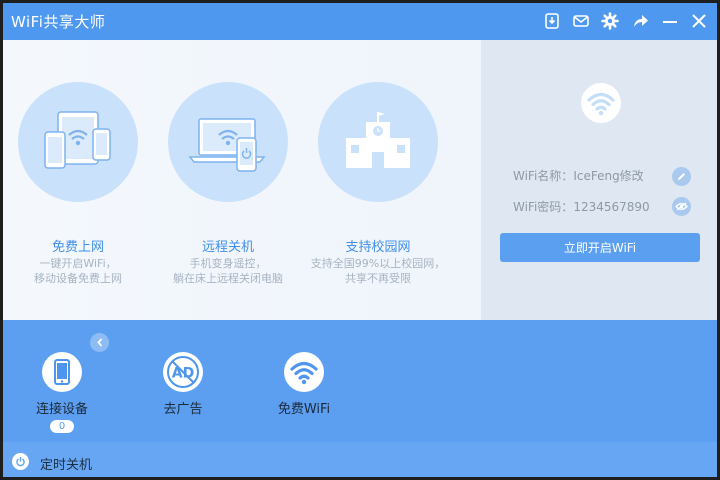  Describe the element at coordinates (228, 263) in the screenshot. I see `feature-desc-line1: 手机变身遥控，` at that location.